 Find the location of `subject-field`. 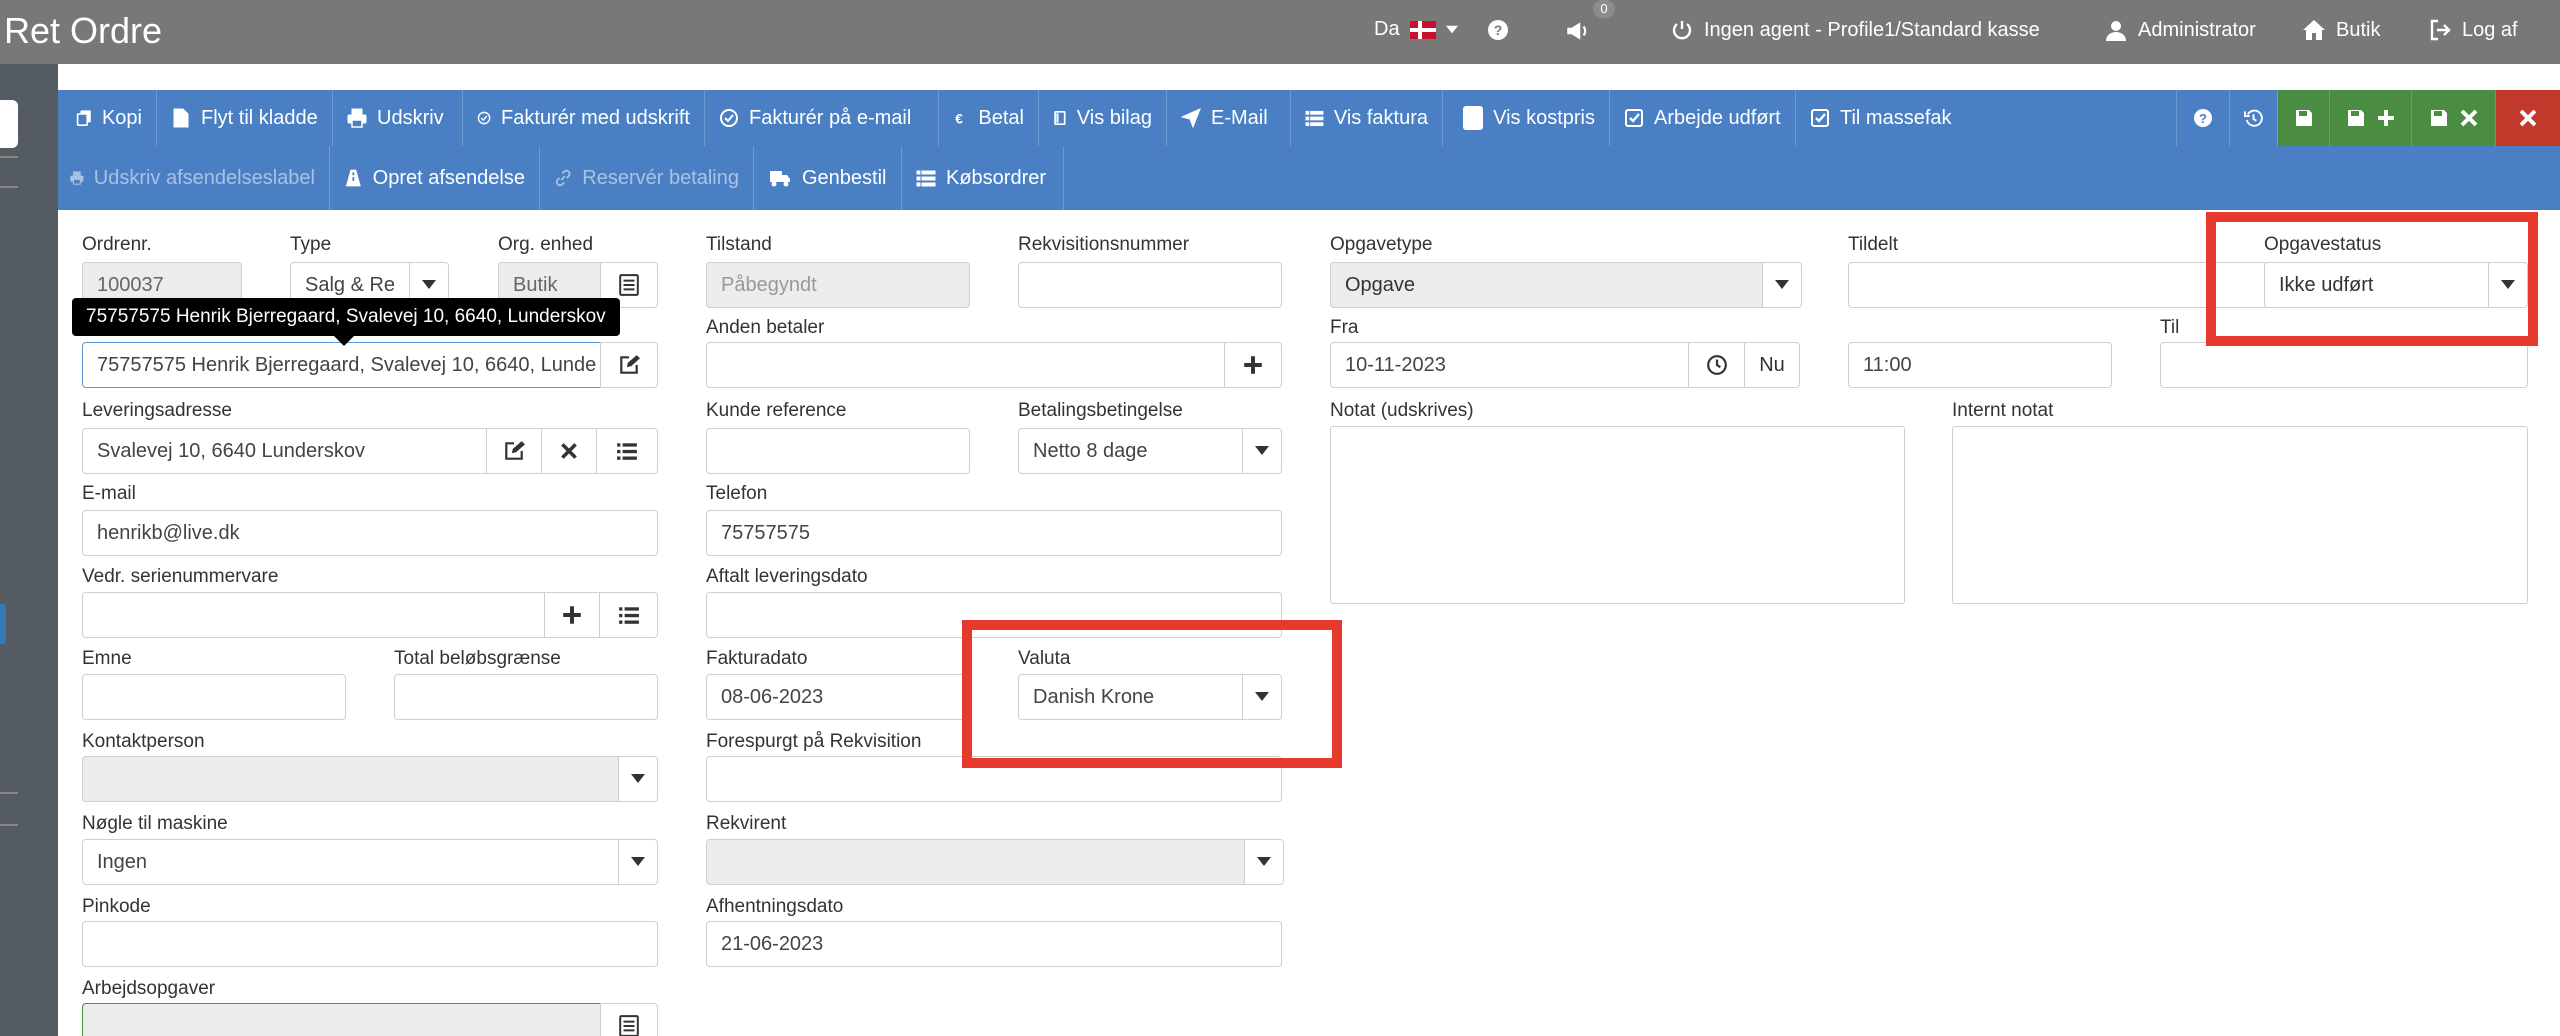

subject-field is located at coordinates (214, 697).